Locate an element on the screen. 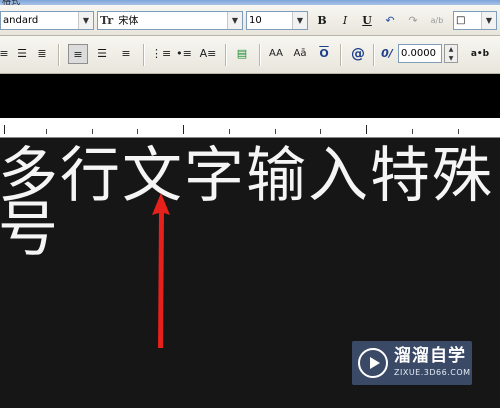  oblique-angle-icon: 0/ is located at coordinates (387, 53).